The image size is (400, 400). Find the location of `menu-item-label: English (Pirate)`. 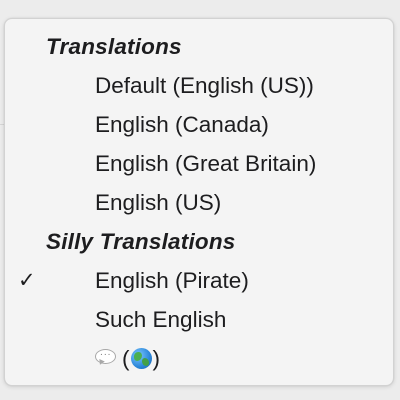

menu-item-label: English (Pirate) is located at coordinates (172, 280).